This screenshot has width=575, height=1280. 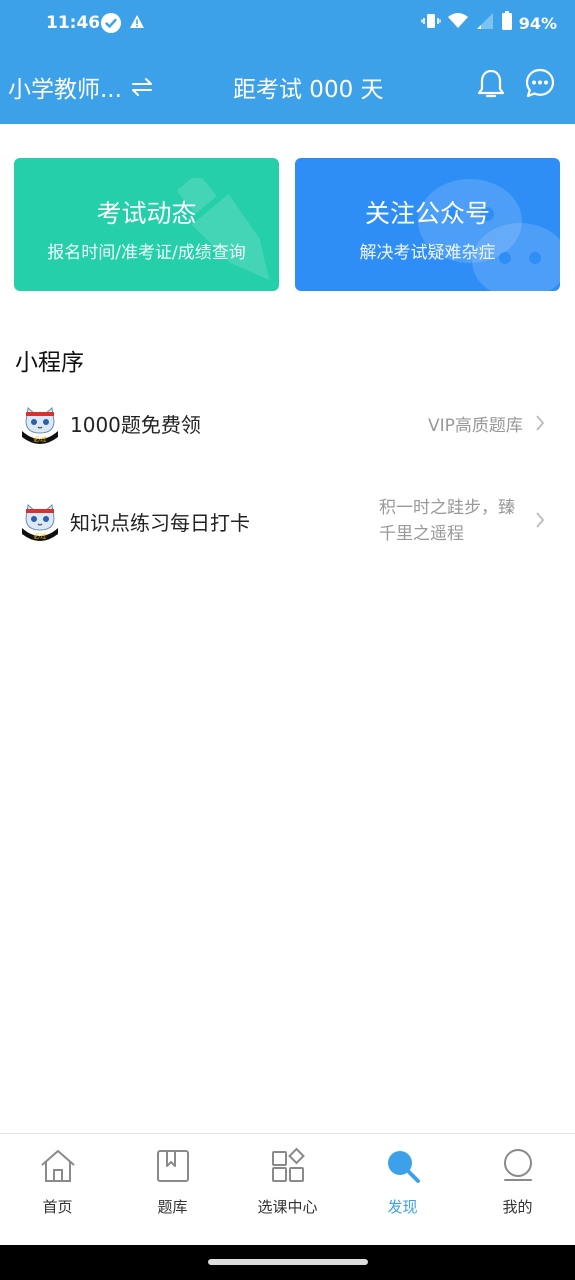 What do you see at coordinates (57, 1184) in the screenshot?
I see `tab-home: 首页` at bounding box center [57, 1184].